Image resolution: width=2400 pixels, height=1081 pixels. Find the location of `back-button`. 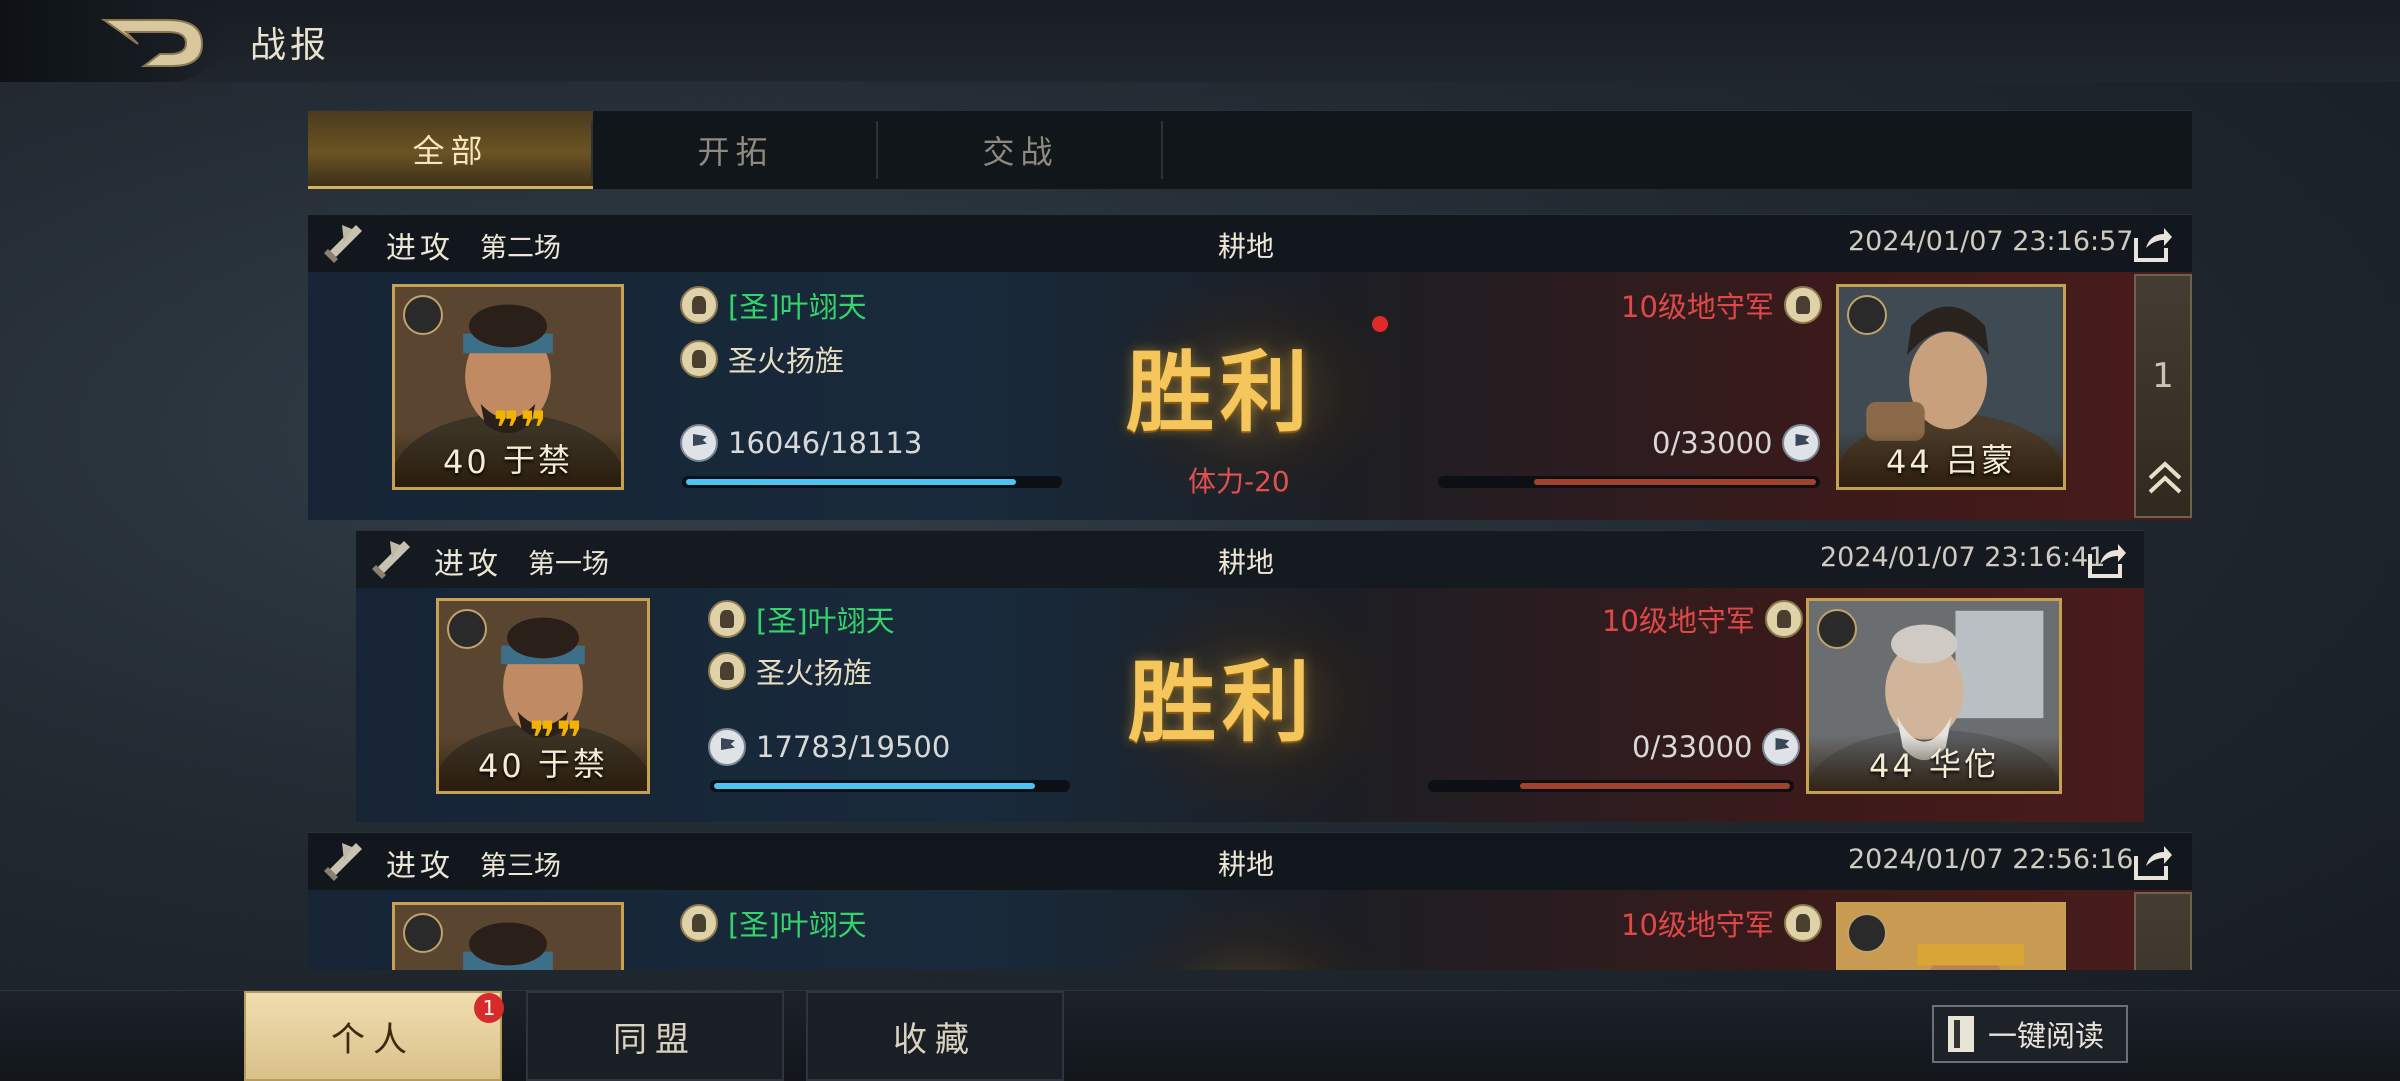

back-button is located at coordinates (115, 41).